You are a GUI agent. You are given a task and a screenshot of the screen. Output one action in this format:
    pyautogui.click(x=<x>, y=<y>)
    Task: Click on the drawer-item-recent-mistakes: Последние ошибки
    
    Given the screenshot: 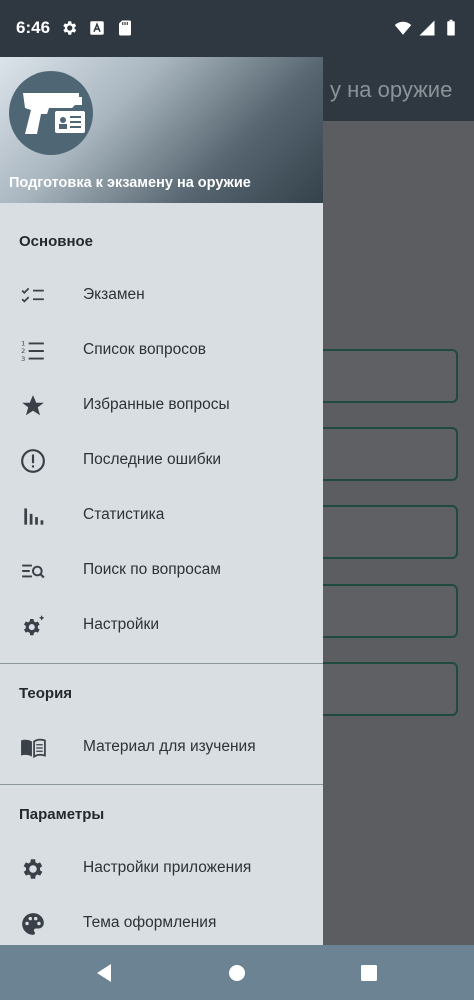 What is the action you would take?
    pyautogui.click(x=161, y=460)
    